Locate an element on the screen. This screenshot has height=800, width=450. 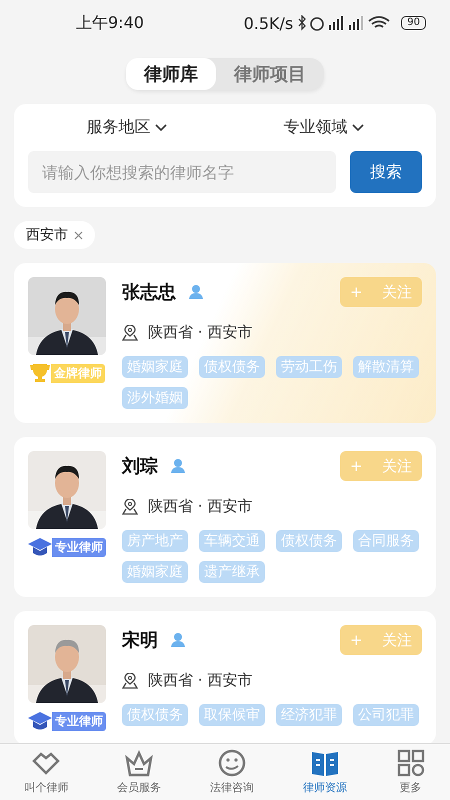
segment-tab: 律师项目 is located at coordinates (270, 74).